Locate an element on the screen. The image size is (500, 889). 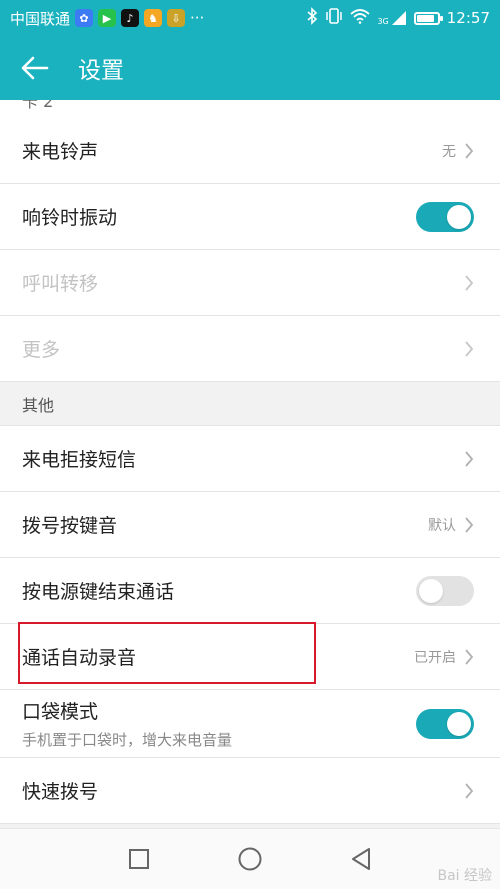
status-bar: 中国联通 ✿ ▶ ♪ ♞ ⇩ ··· 3G 12:57 is located at coordinates (250, 18).